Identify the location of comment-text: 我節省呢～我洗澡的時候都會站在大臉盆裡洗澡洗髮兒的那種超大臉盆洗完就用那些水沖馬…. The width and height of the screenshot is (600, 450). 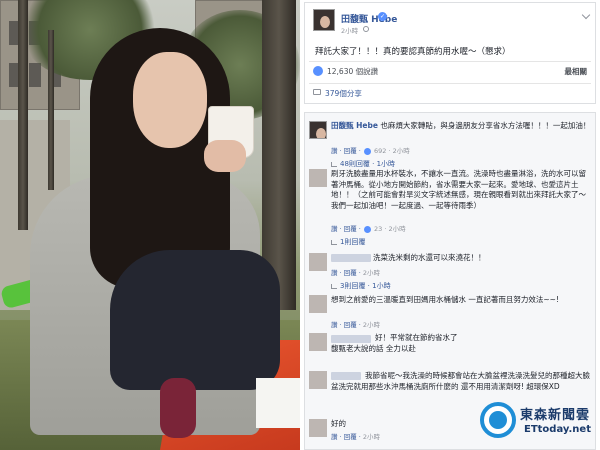
(460, 381).